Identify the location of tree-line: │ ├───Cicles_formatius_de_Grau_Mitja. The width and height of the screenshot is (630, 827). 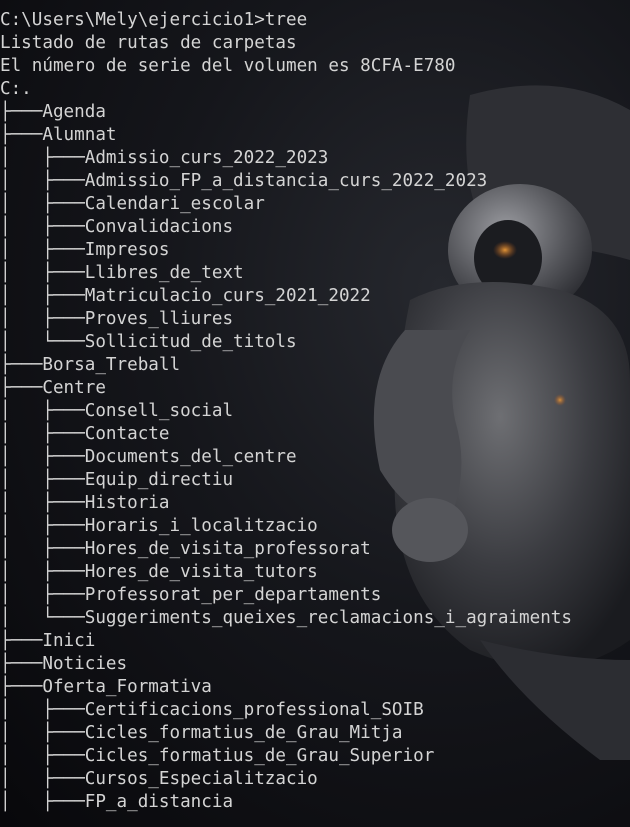
(201, 733).